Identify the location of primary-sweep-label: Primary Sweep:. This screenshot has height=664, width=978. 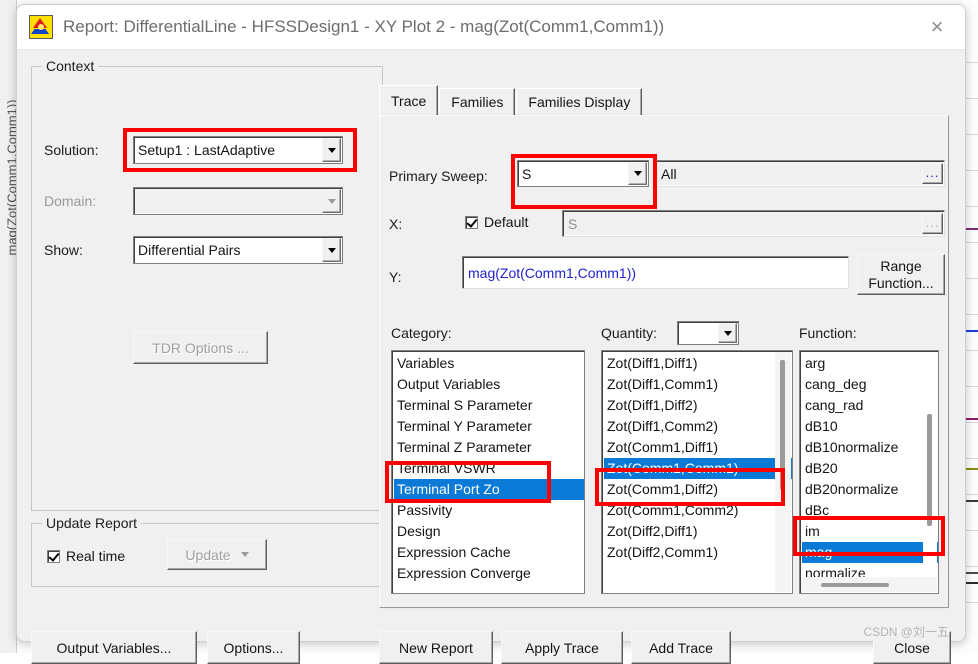
(438, 176).